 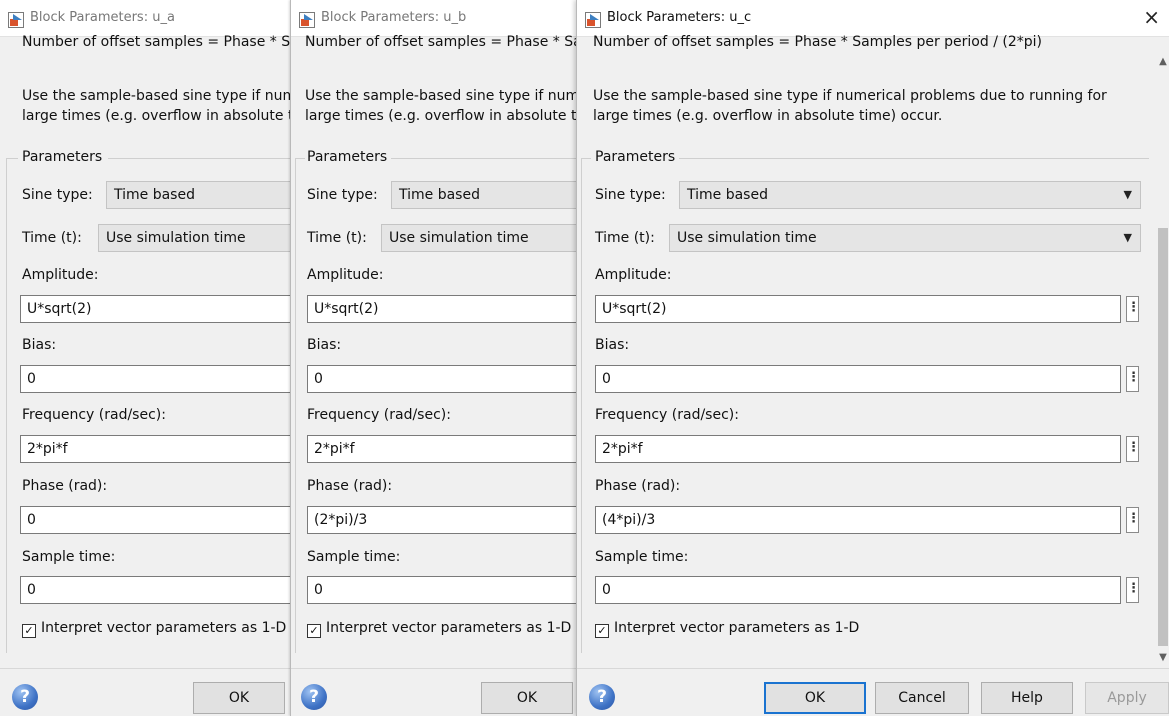 What do you see at coordinates (1163, 657) in the screenshot?
I see `scroll-down-icon: ▼` at bounding box center [1163, 657].